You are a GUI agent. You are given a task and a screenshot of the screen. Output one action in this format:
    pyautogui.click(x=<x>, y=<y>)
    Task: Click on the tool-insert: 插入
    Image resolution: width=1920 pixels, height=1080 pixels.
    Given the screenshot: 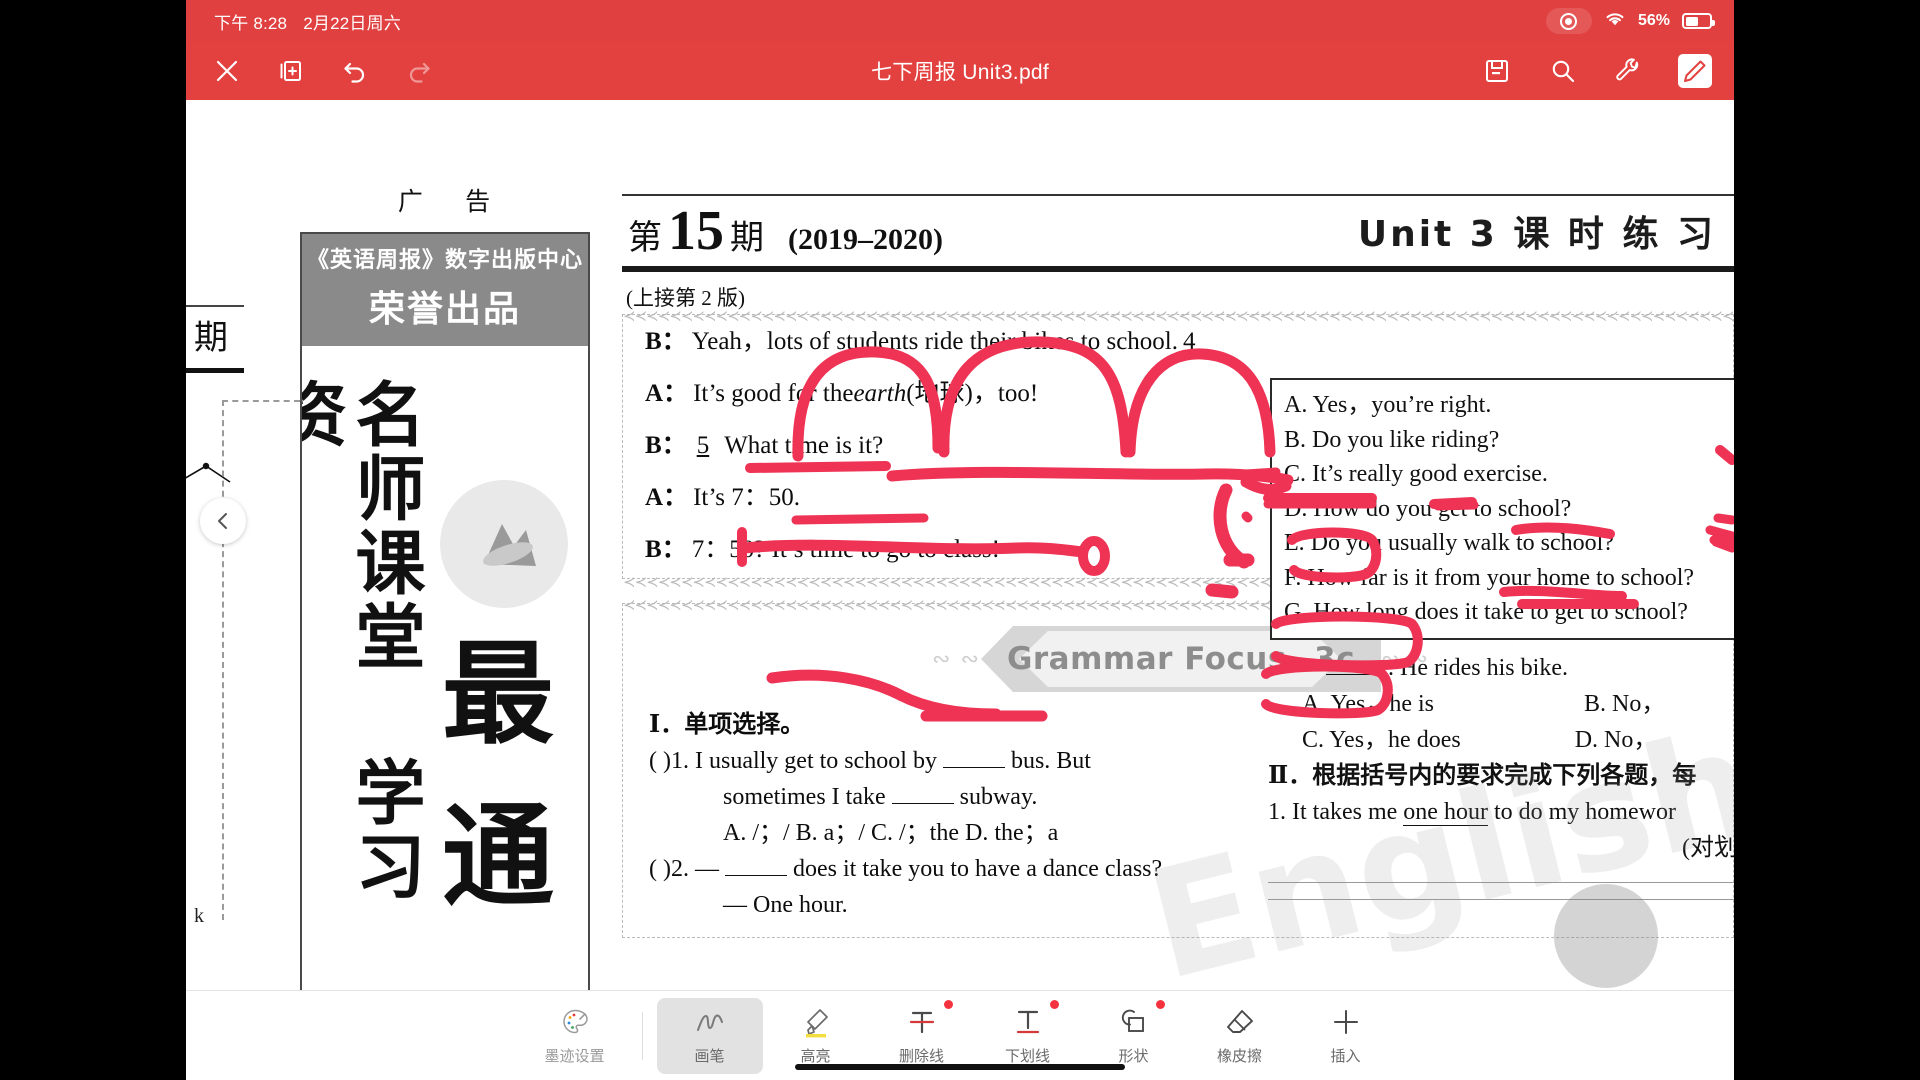 What is the action you would take?
    pyautogui.click(x=1346, y=1036)
    